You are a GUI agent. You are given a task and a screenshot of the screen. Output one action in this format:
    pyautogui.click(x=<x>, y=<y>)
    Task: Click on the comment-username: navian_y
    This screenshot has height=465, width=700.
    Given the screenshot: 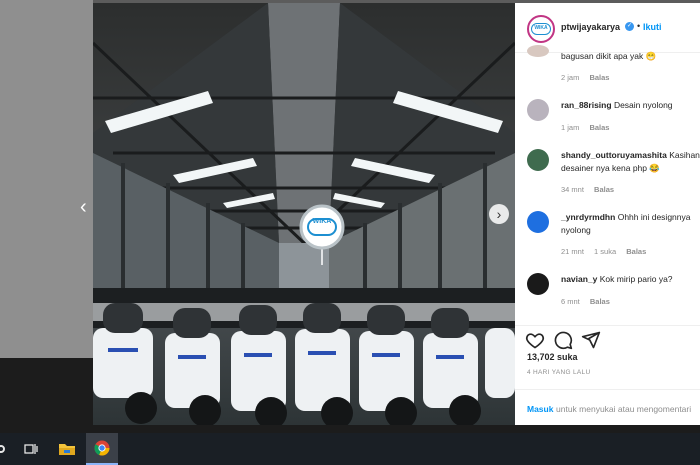 What is the action you would take?
    pyautogui.click(x=579, y=279)
    